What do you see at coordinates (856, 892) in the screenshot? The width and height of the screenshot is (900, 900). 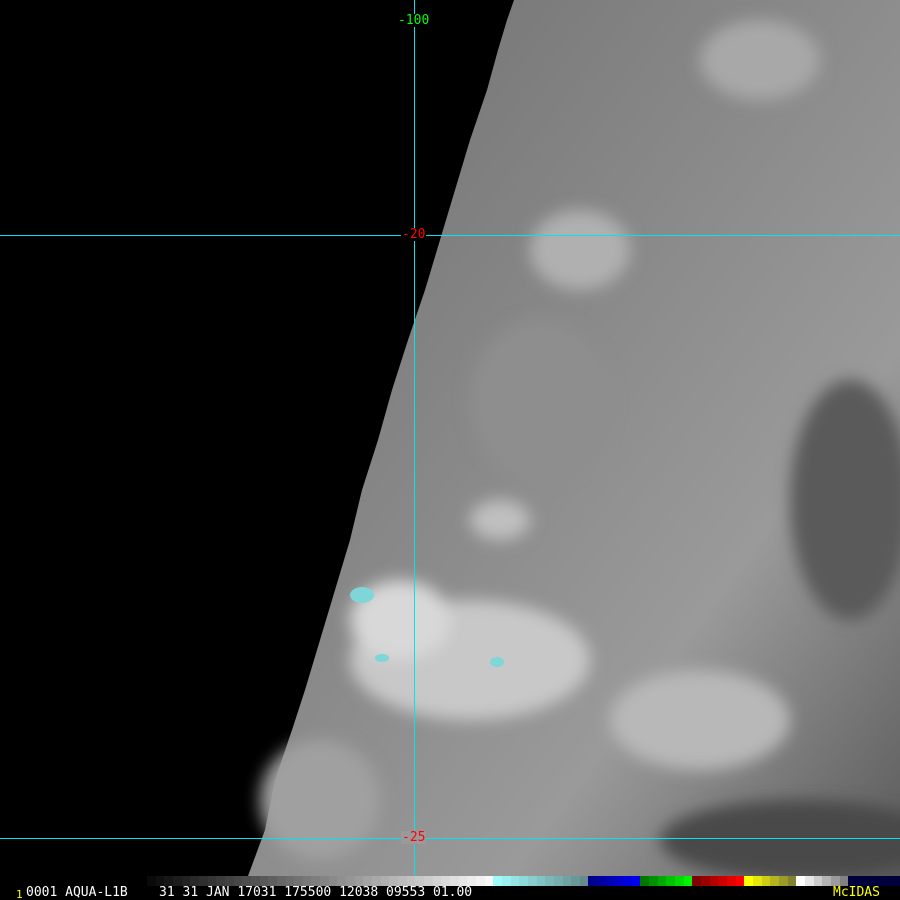 I see `mcidas-logo: McIDAS` at bounding box center [856, 892].